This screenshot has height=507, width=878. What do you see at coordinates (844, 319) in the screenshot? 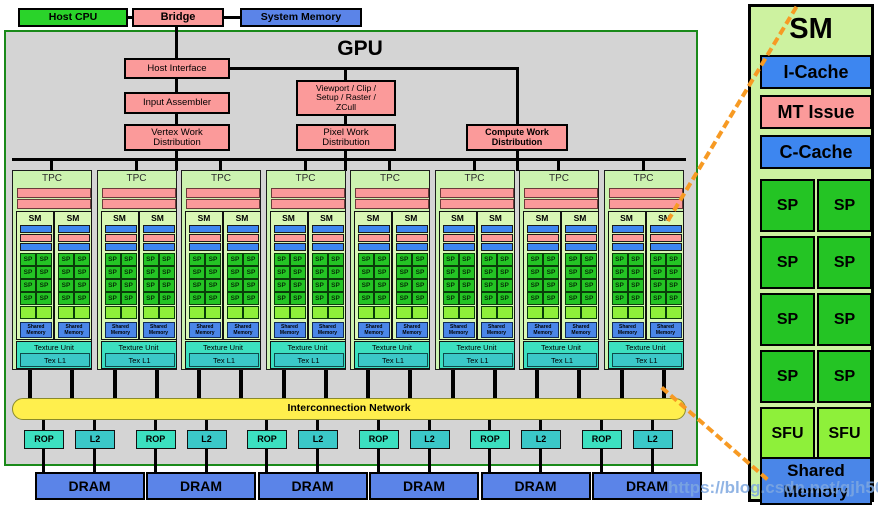
I see `sm-detail-sp-core: SP` at bounding box center [844, 319].